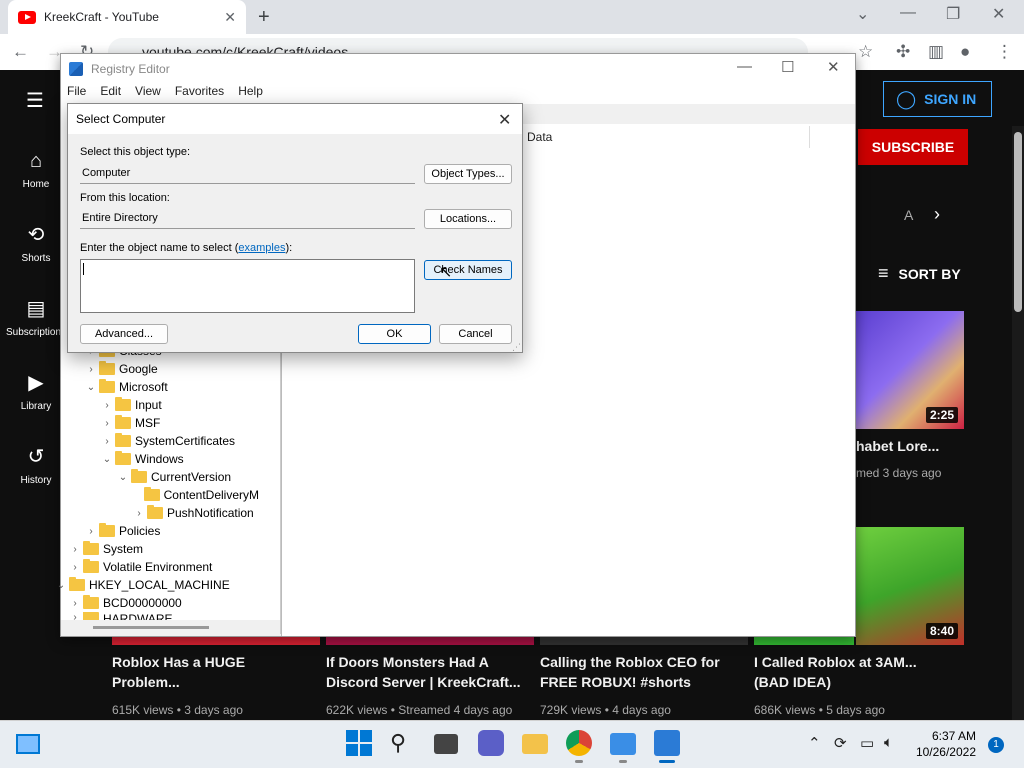 This screenshot has height=768, width=1024. Describe the element at coordinates (910, 586) in the screenshot. I see `video-thumbnail: 8:40` at that location.